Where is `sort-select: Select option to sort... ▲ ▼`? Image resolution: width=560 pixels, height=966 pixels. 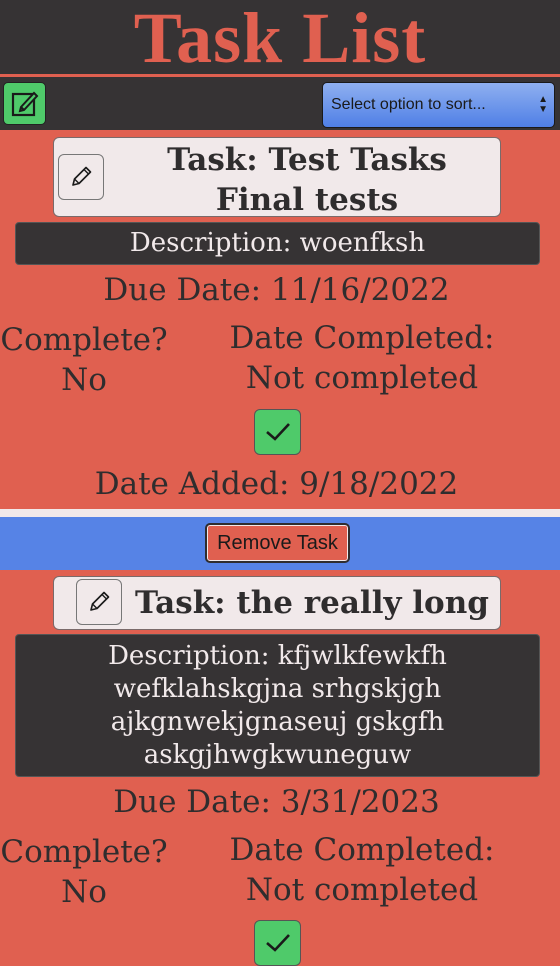 sort-select: Select option to sort... ▲ ▼ is located at coordinates (438, 105).